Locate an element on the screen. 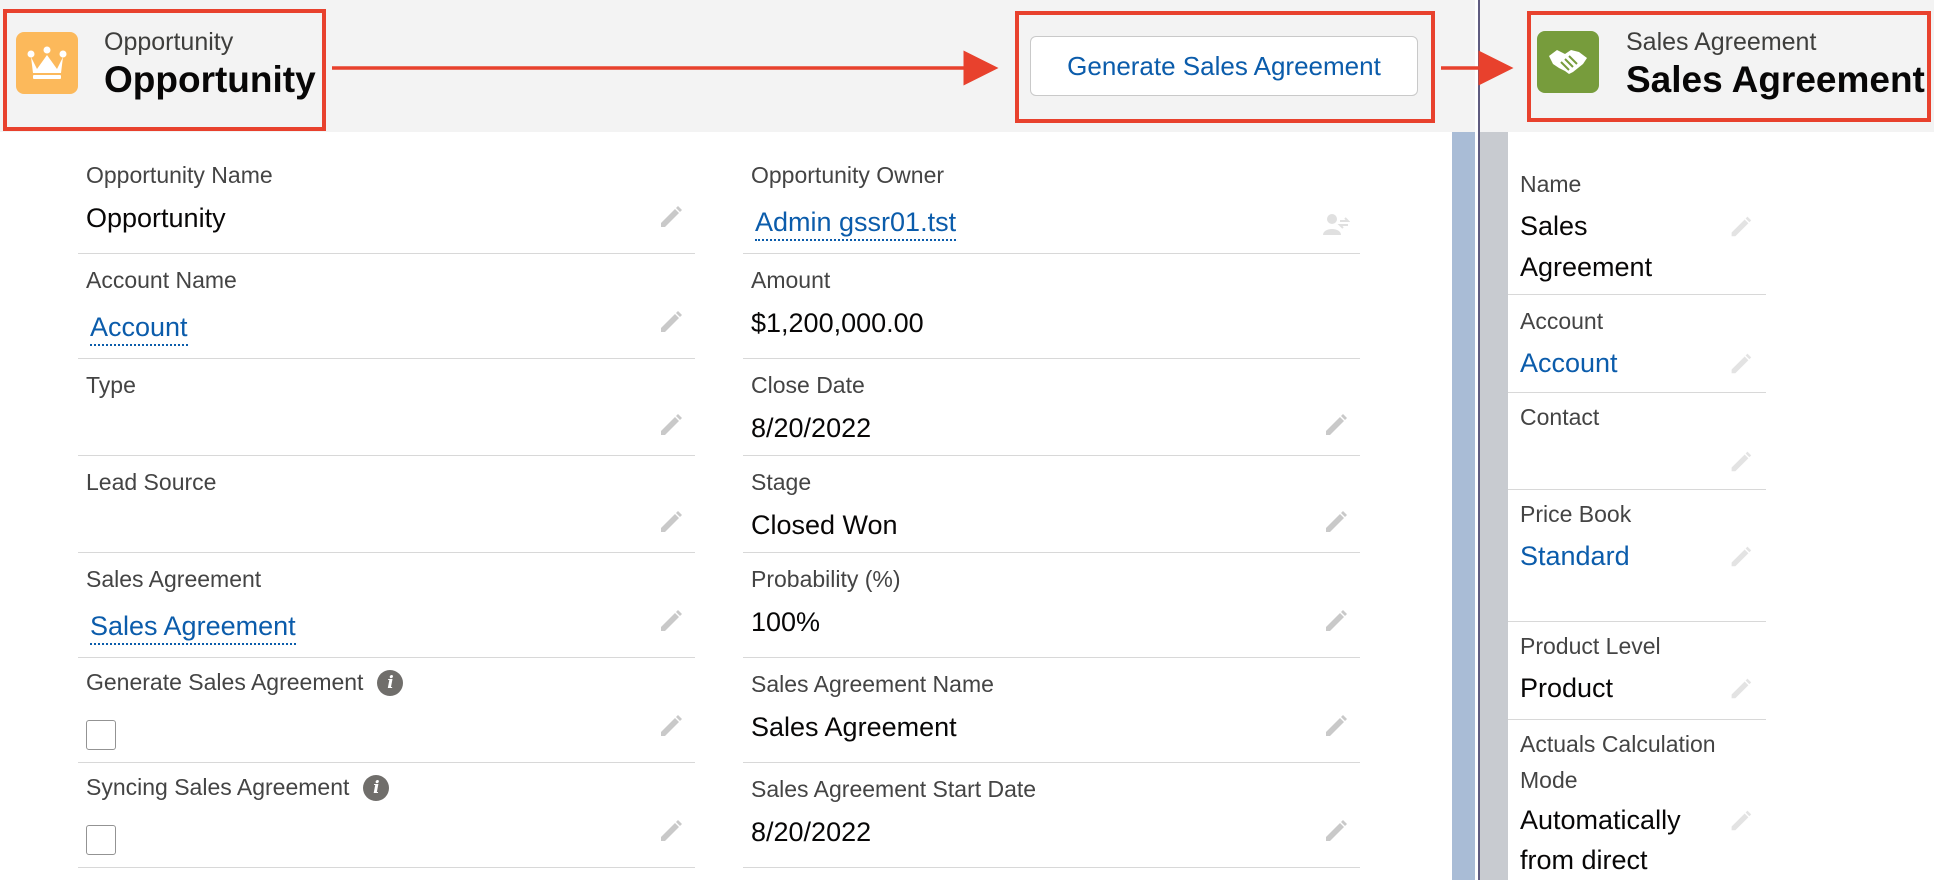 Image resolution: width=1934 pixels, height=880 pixels. field-account-name: Account Name Account is located at coordinates (386, 306).